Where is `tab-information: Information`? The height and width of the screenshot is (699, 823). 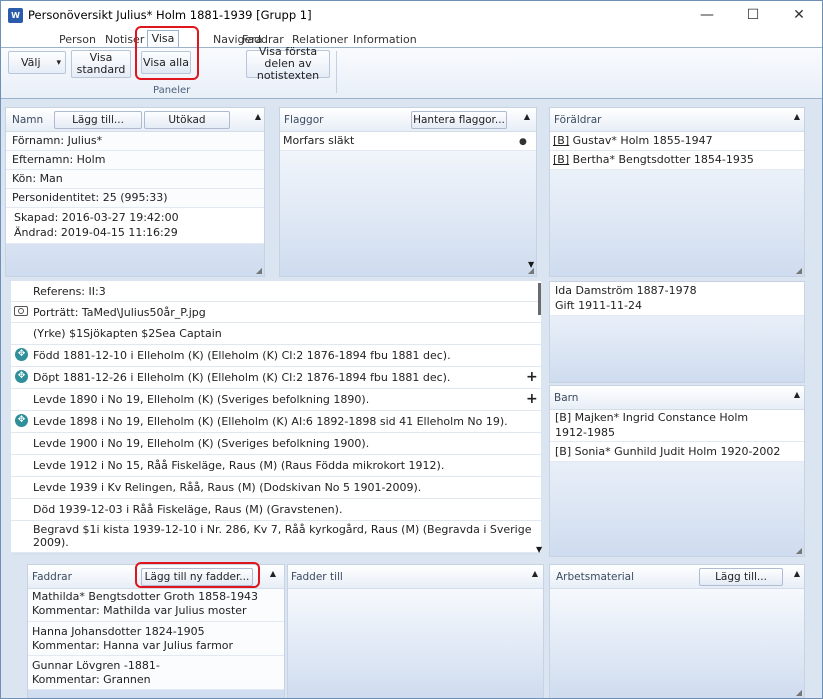
tab-information: Information is located at coordinates (385, 39).